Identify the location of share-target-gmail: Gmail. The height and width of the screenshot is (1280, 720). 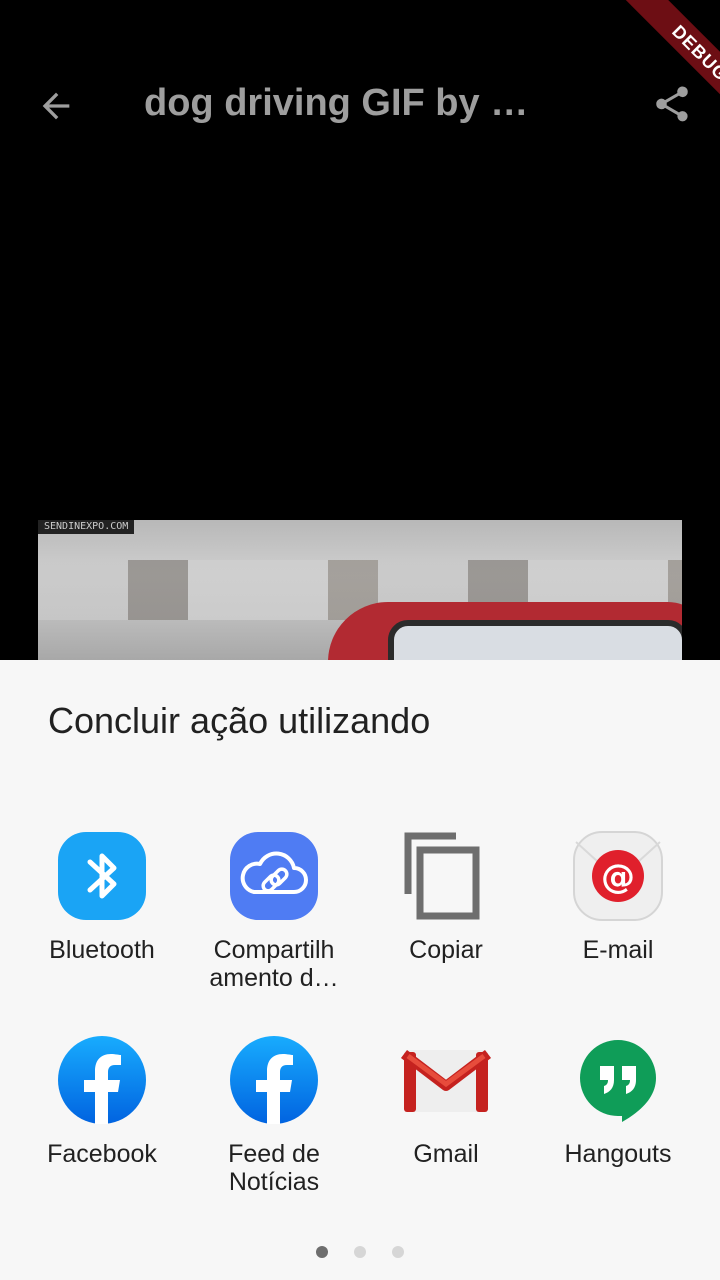
(446, 1101).